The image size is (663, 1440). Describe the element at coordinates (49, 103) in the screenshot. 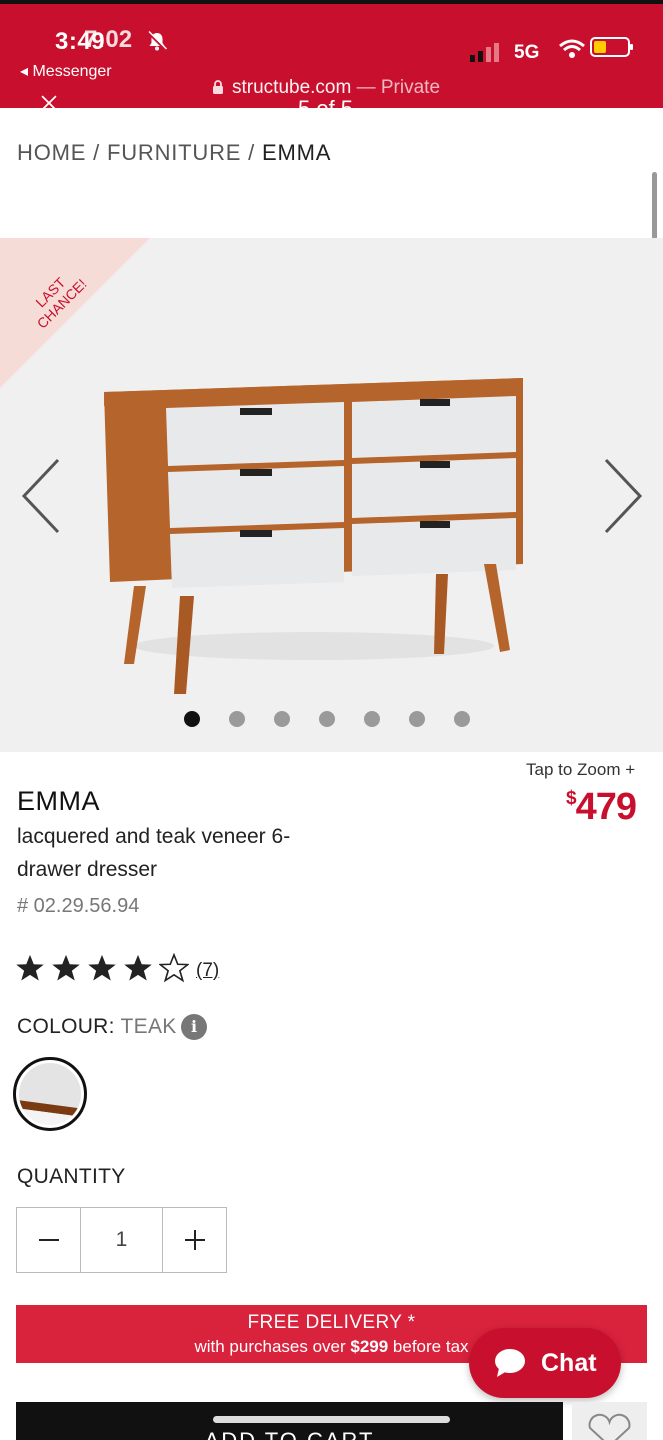

I see `close-icon` at that location.